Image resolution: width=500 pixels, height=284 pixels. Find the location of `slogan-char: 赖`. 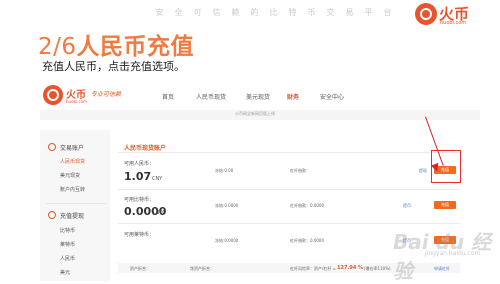

slogan-char: 赖 is located at coordinates (235, 12).